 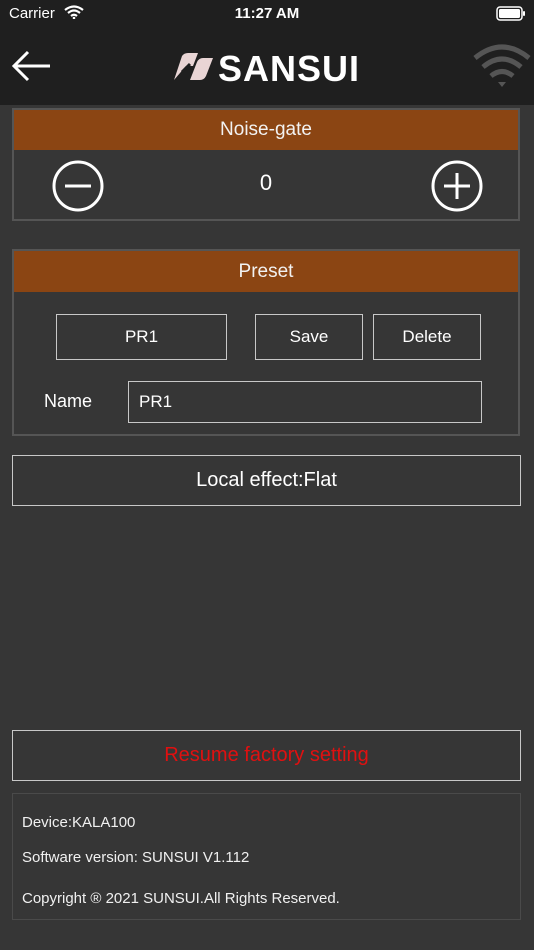 What do you see at coordinates (427, 337) in the screenshot?
I see `delete-button: Delete` at bounding box center [427, 337].